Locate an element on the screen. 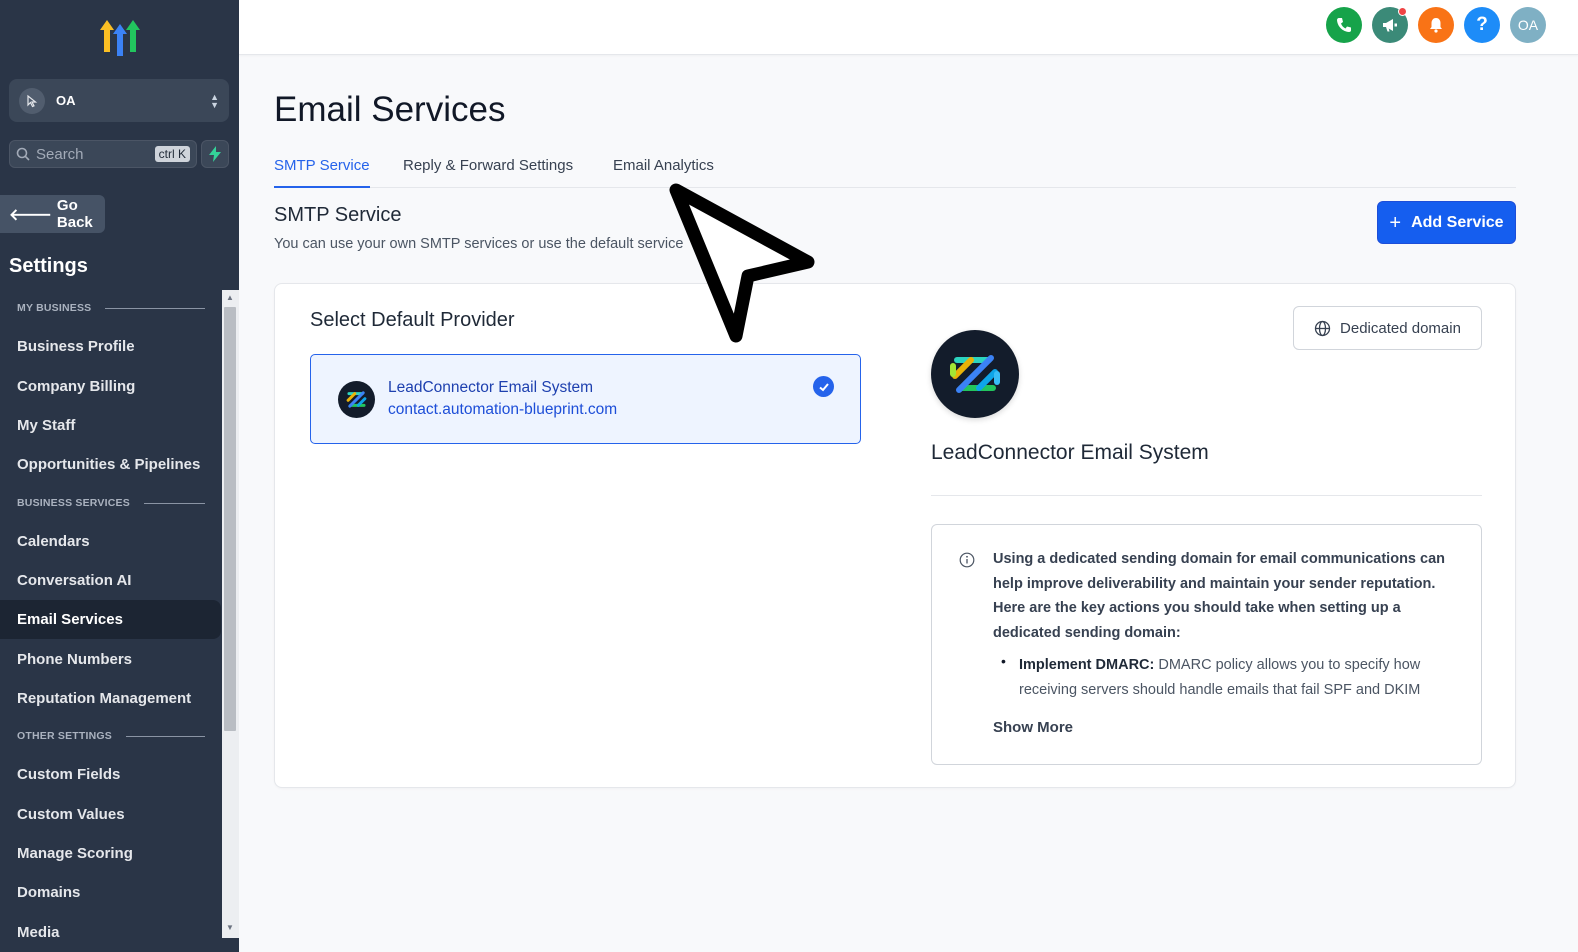 The height and width of the screenshot is (952, 1578). page-title: Email Services is located at coordinates (390, 109).